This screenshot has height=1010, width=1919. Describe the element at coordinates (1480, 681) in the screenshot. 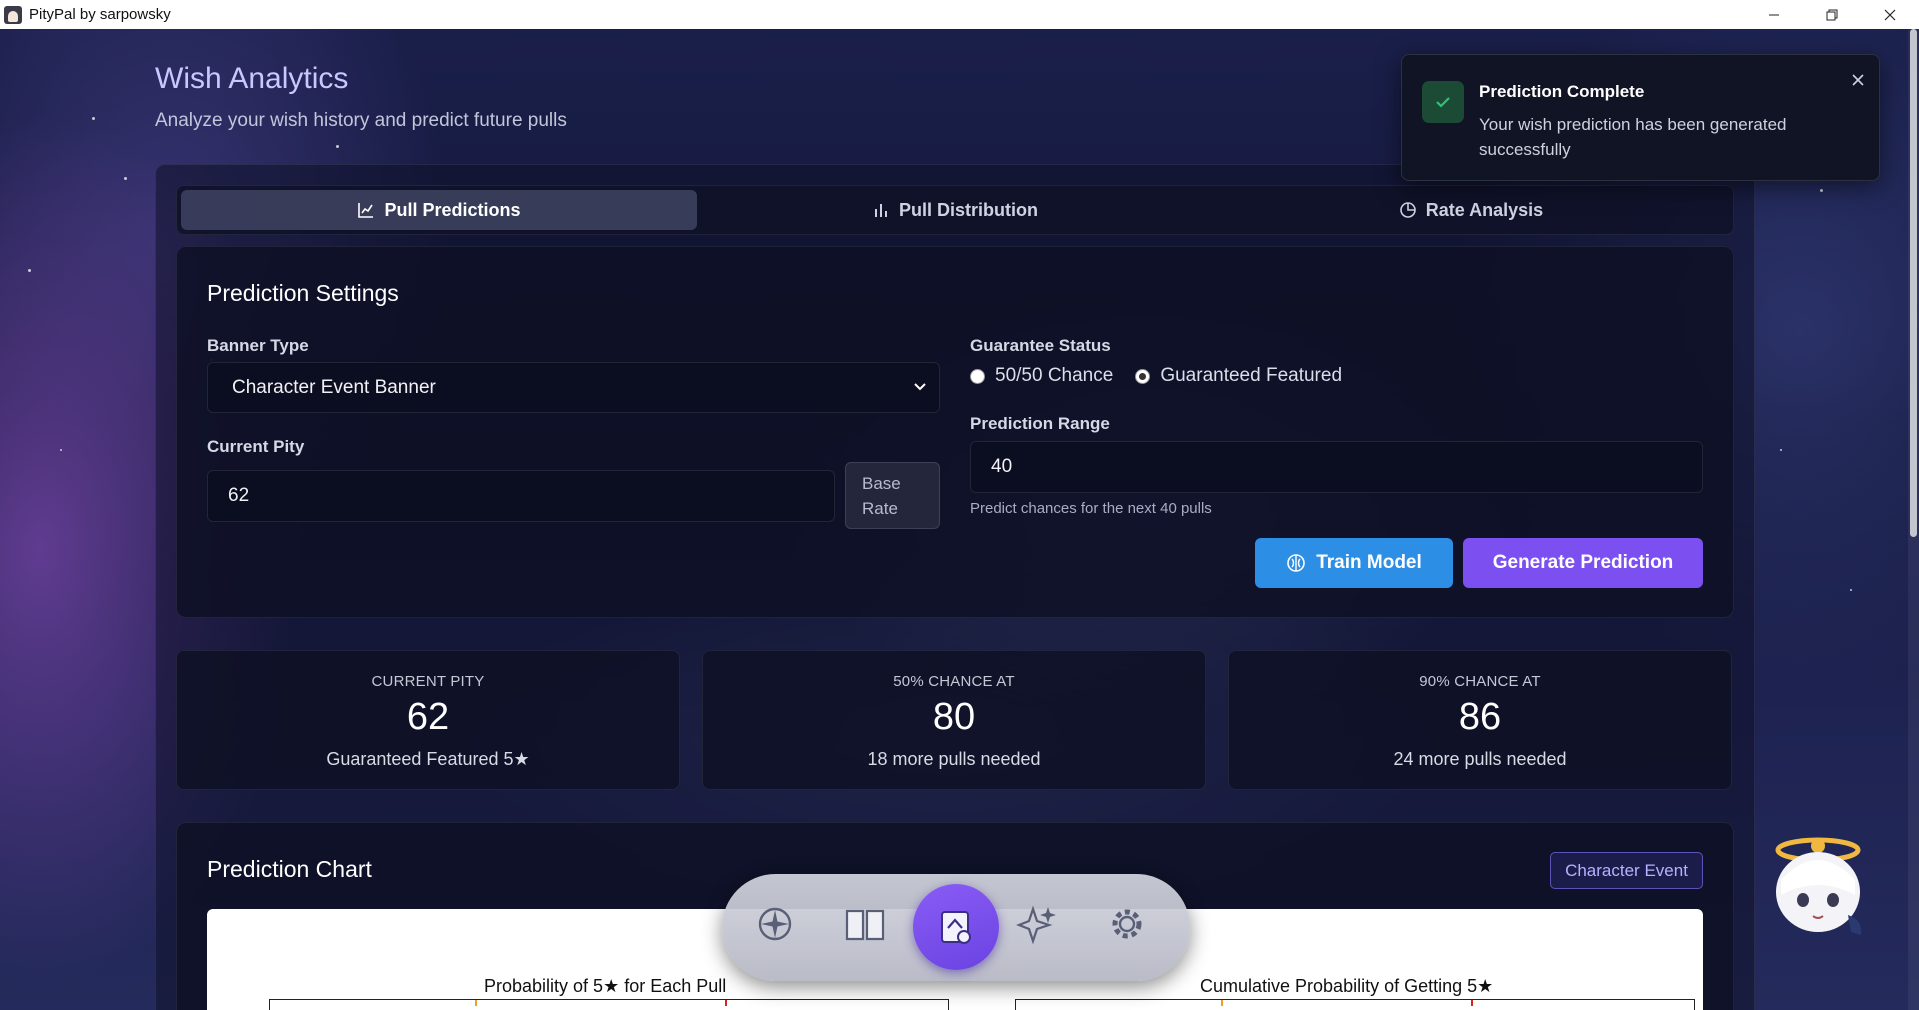

I see `stat-label: 90% CHANCE AT` at that location.